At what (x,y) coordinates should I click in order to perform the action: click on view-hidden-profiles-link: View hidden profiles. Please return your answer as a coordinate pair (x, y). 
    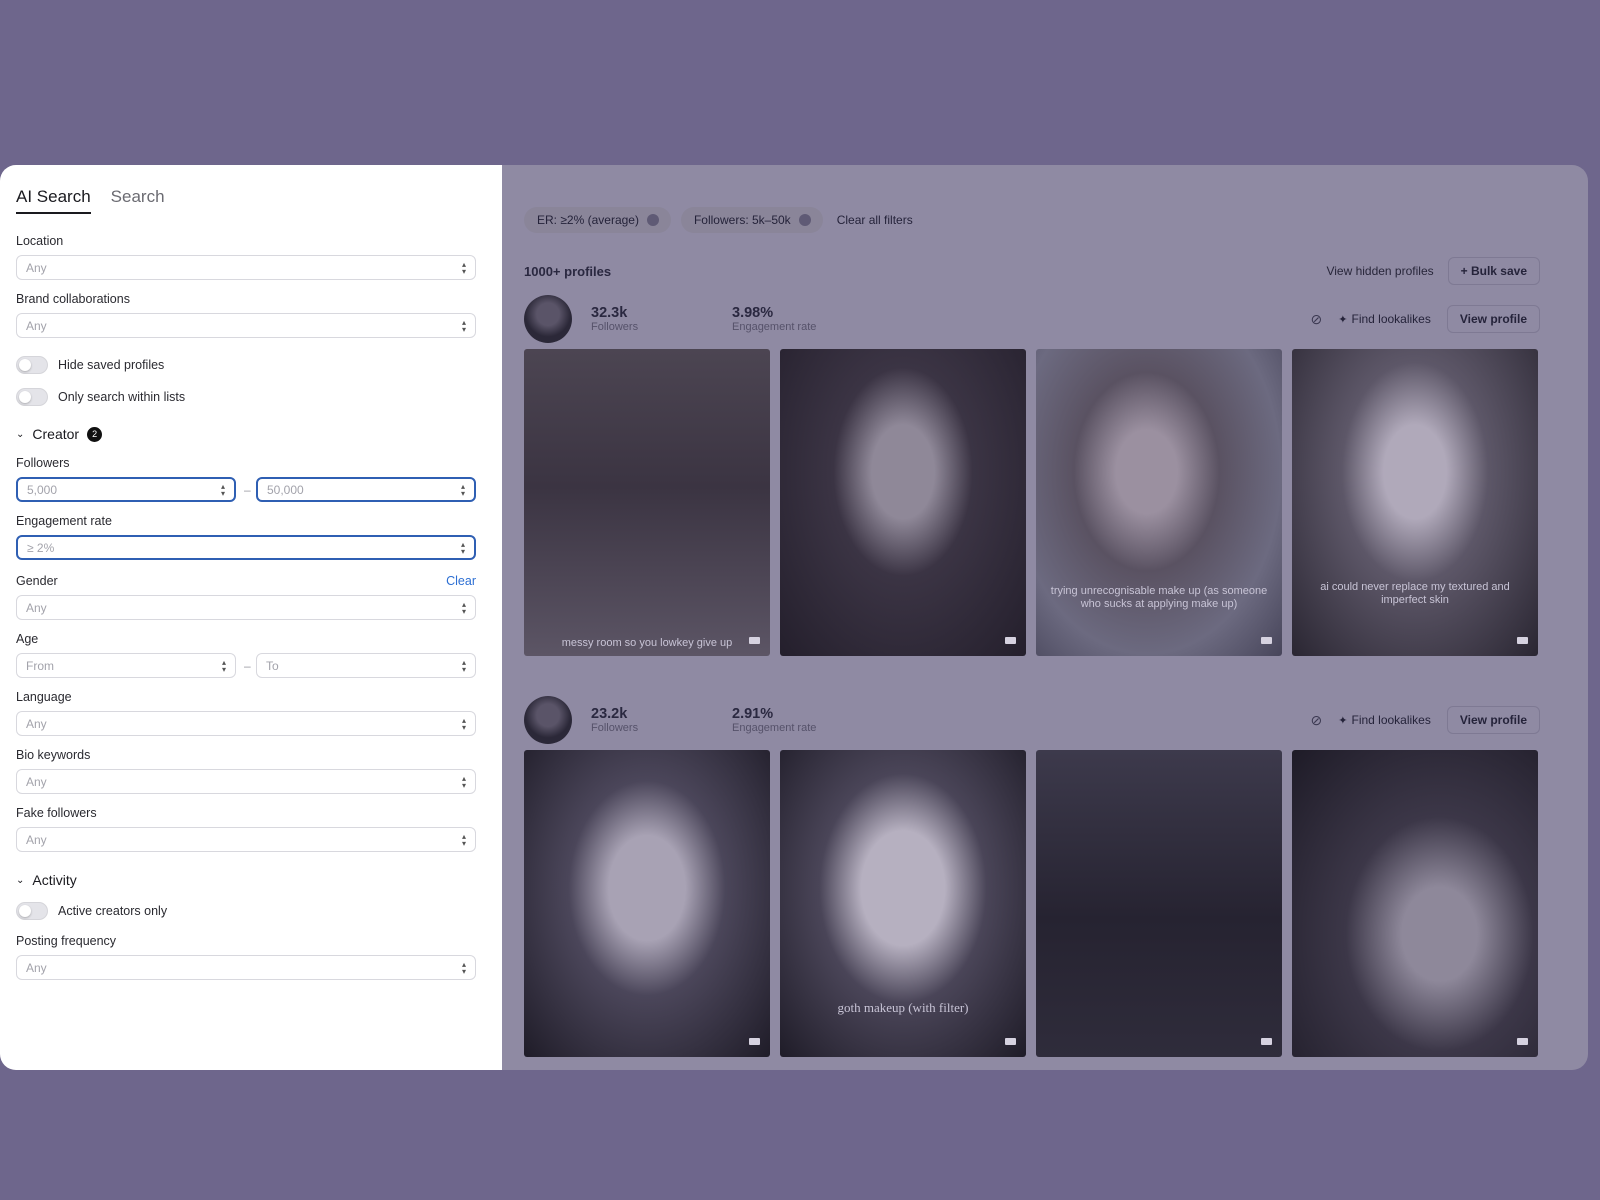
    Looking at the image, I should click on (1379, 271).